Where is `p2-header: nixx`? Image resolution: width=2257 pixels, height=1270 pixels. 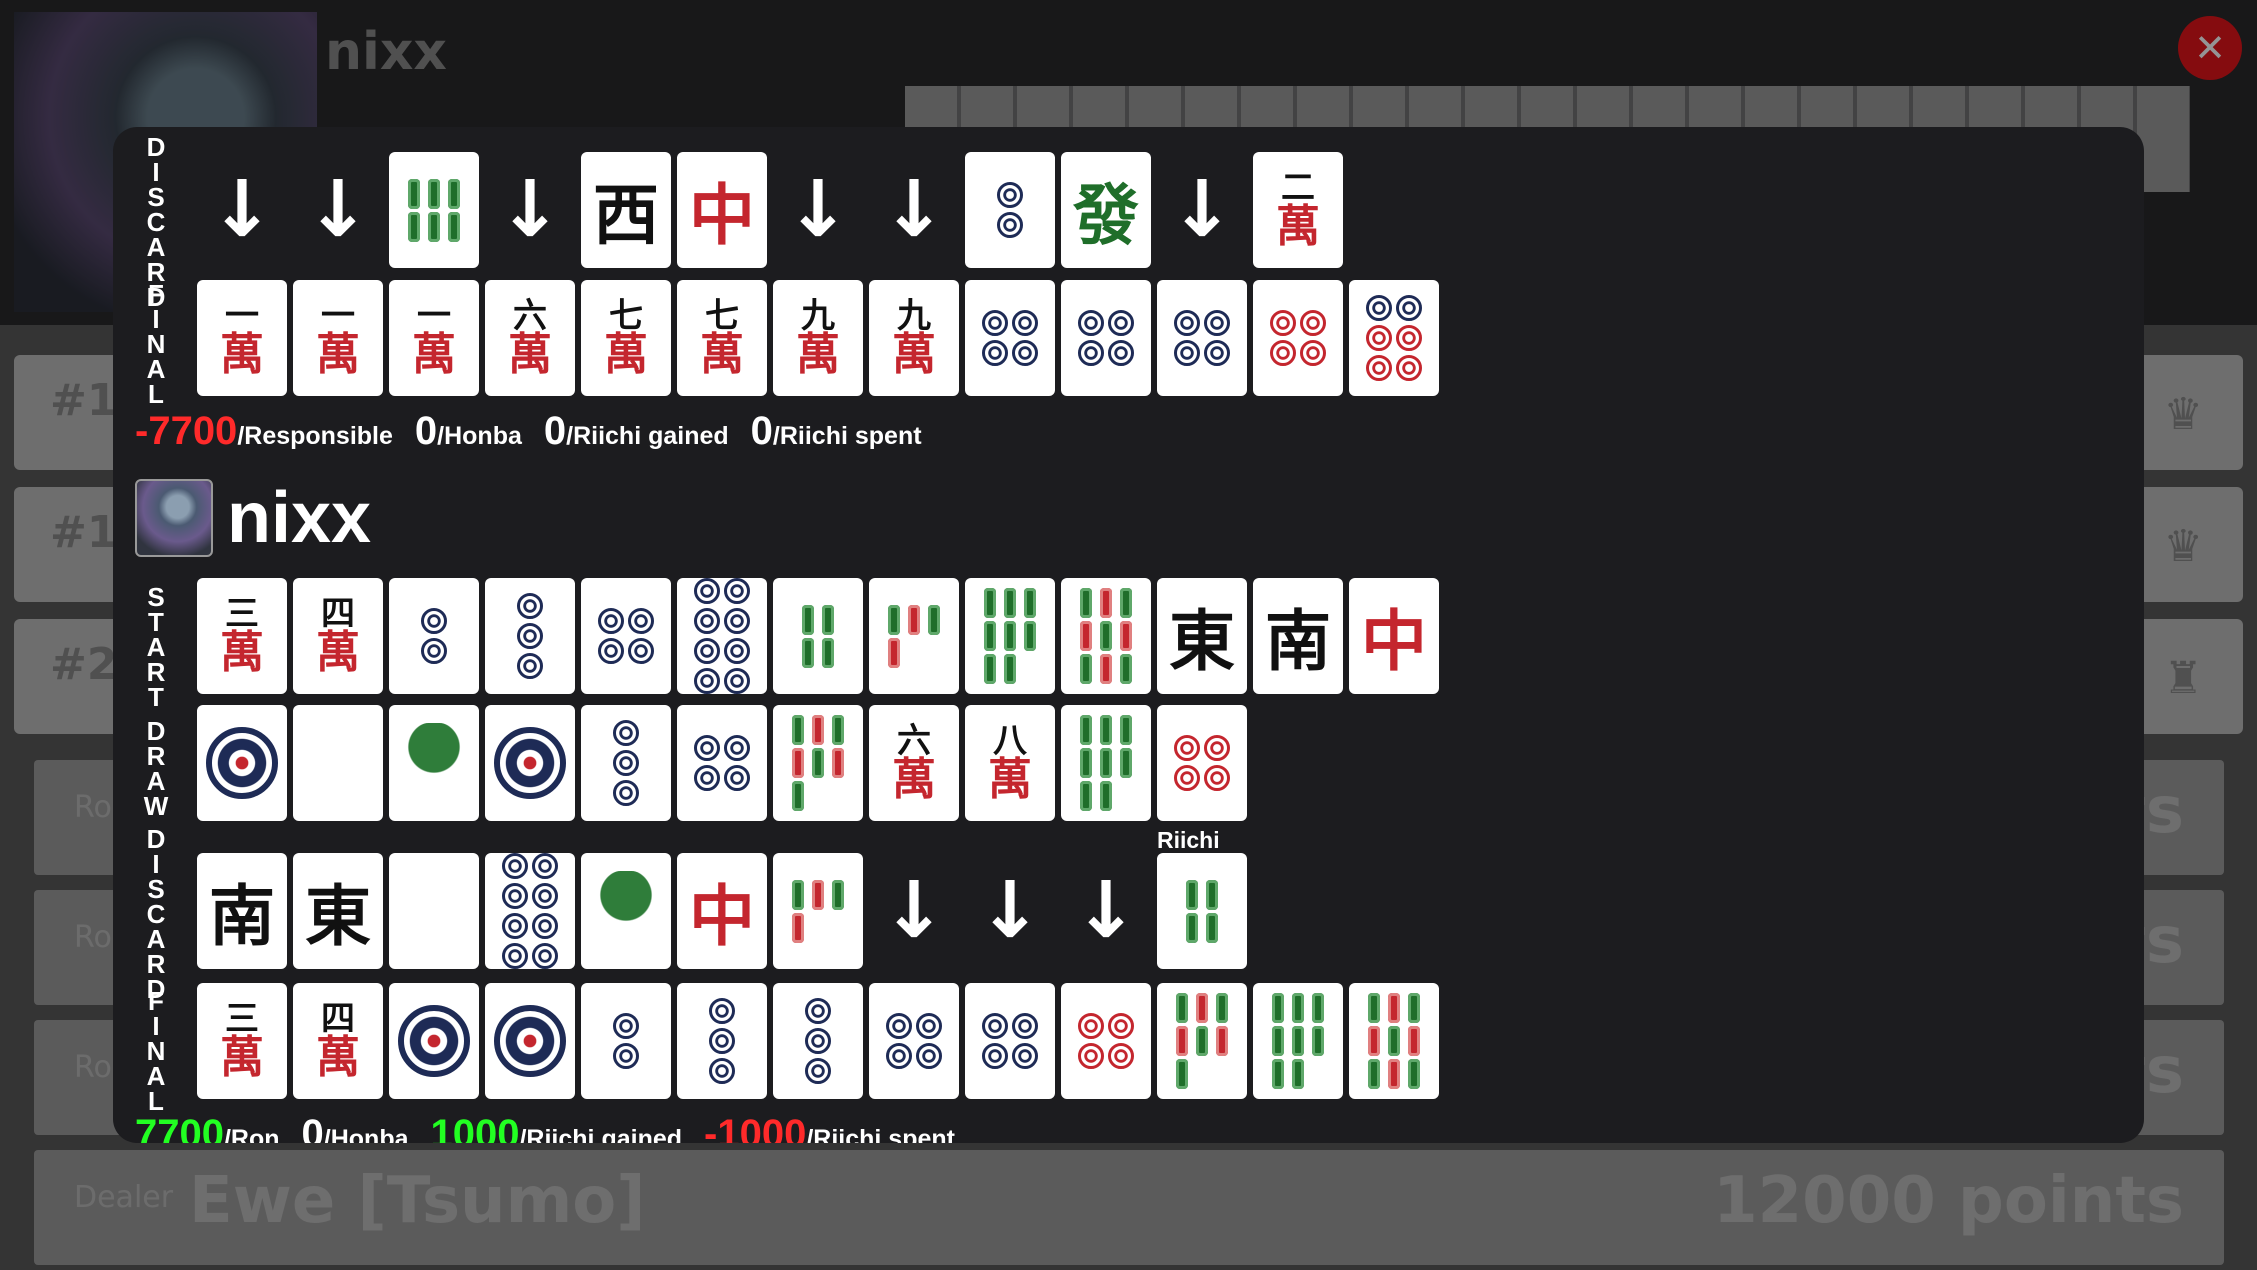 p2-header: nixx is located at coordinates (253, 518).